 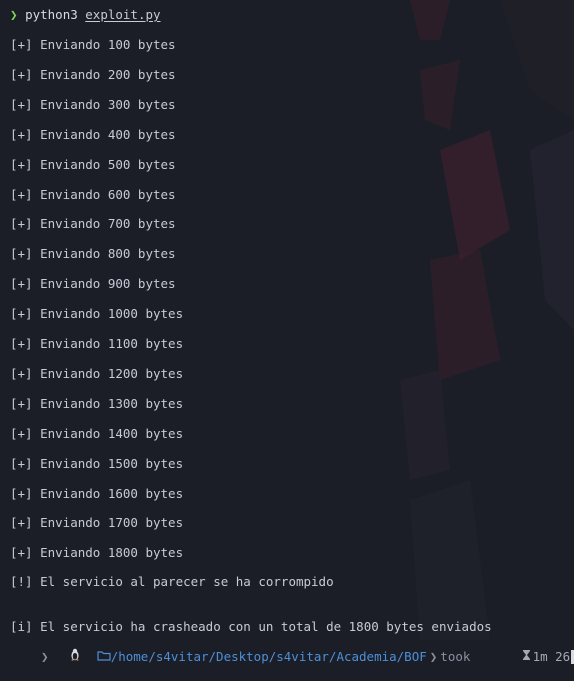 What do you see at coordinates (52, 655) in the screenshot?
I see `linux-tux-icon` at bounding box center [52, 655].